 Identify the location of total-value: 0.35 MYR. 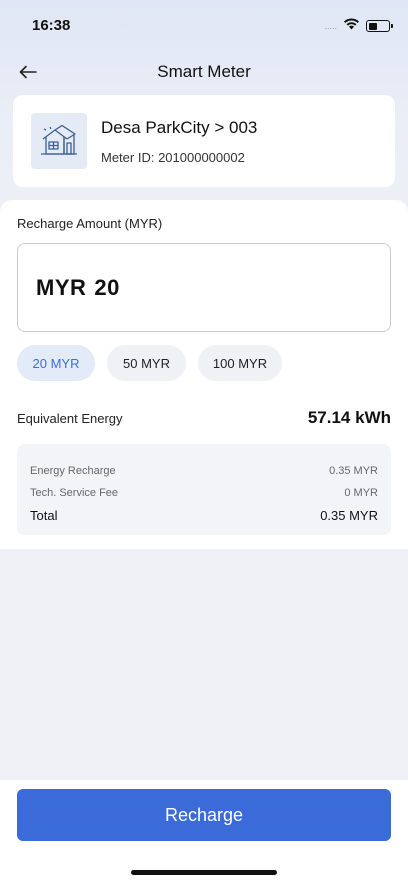
(349, 515).